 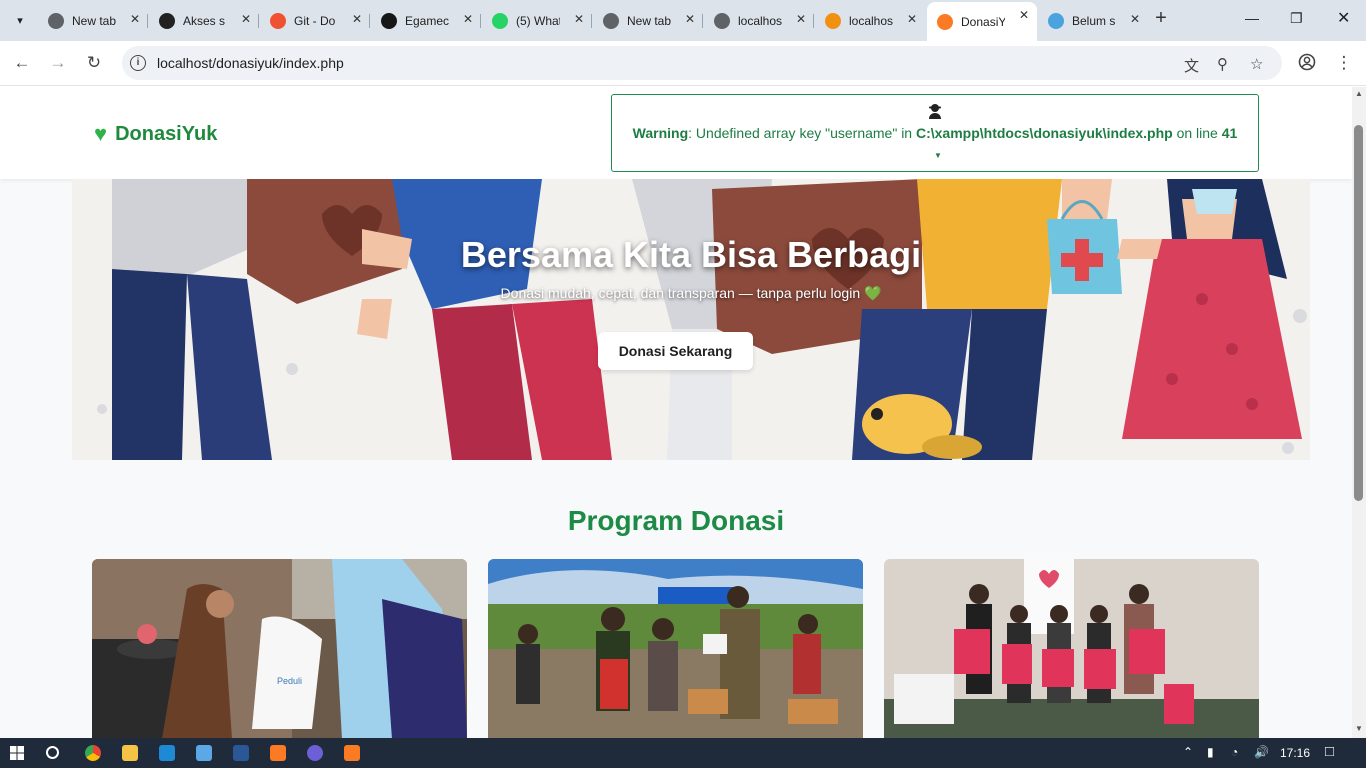 What do you see at coordinates (1234, 752) in the screenshot?
I see `wifi-icon: ◔` at bounding box center [1234, 752].